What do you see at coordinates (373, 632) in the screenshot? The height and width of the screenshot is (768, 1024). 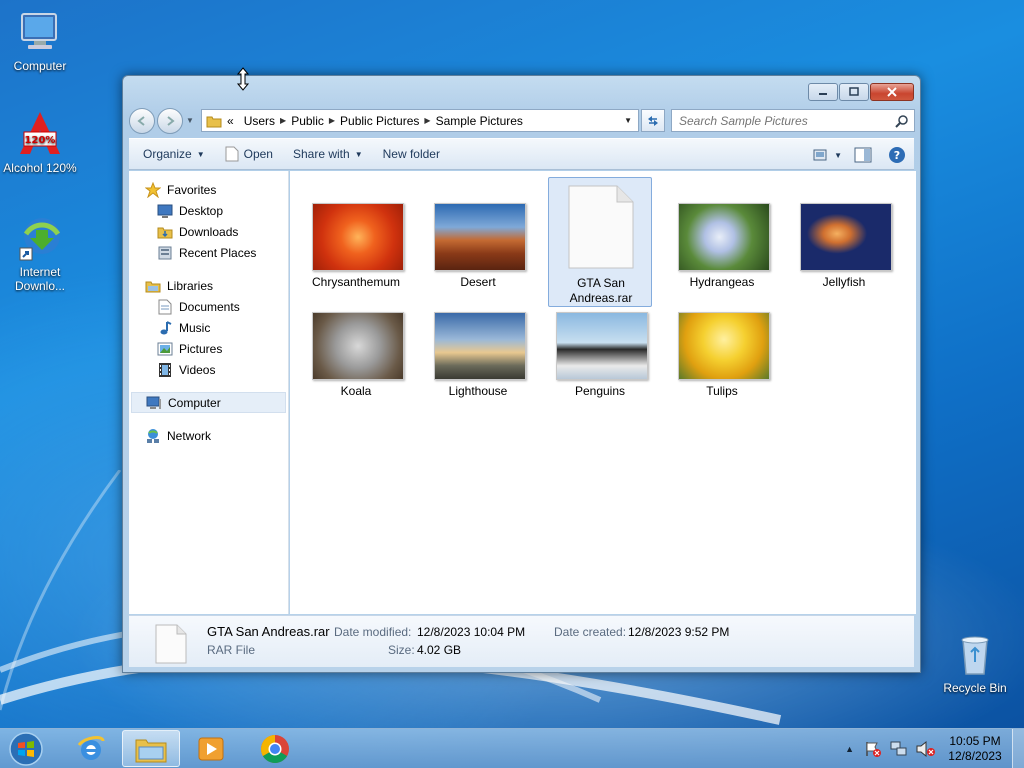 I see `date-modified-label: Date modified:` at bounding box center [373, 632].